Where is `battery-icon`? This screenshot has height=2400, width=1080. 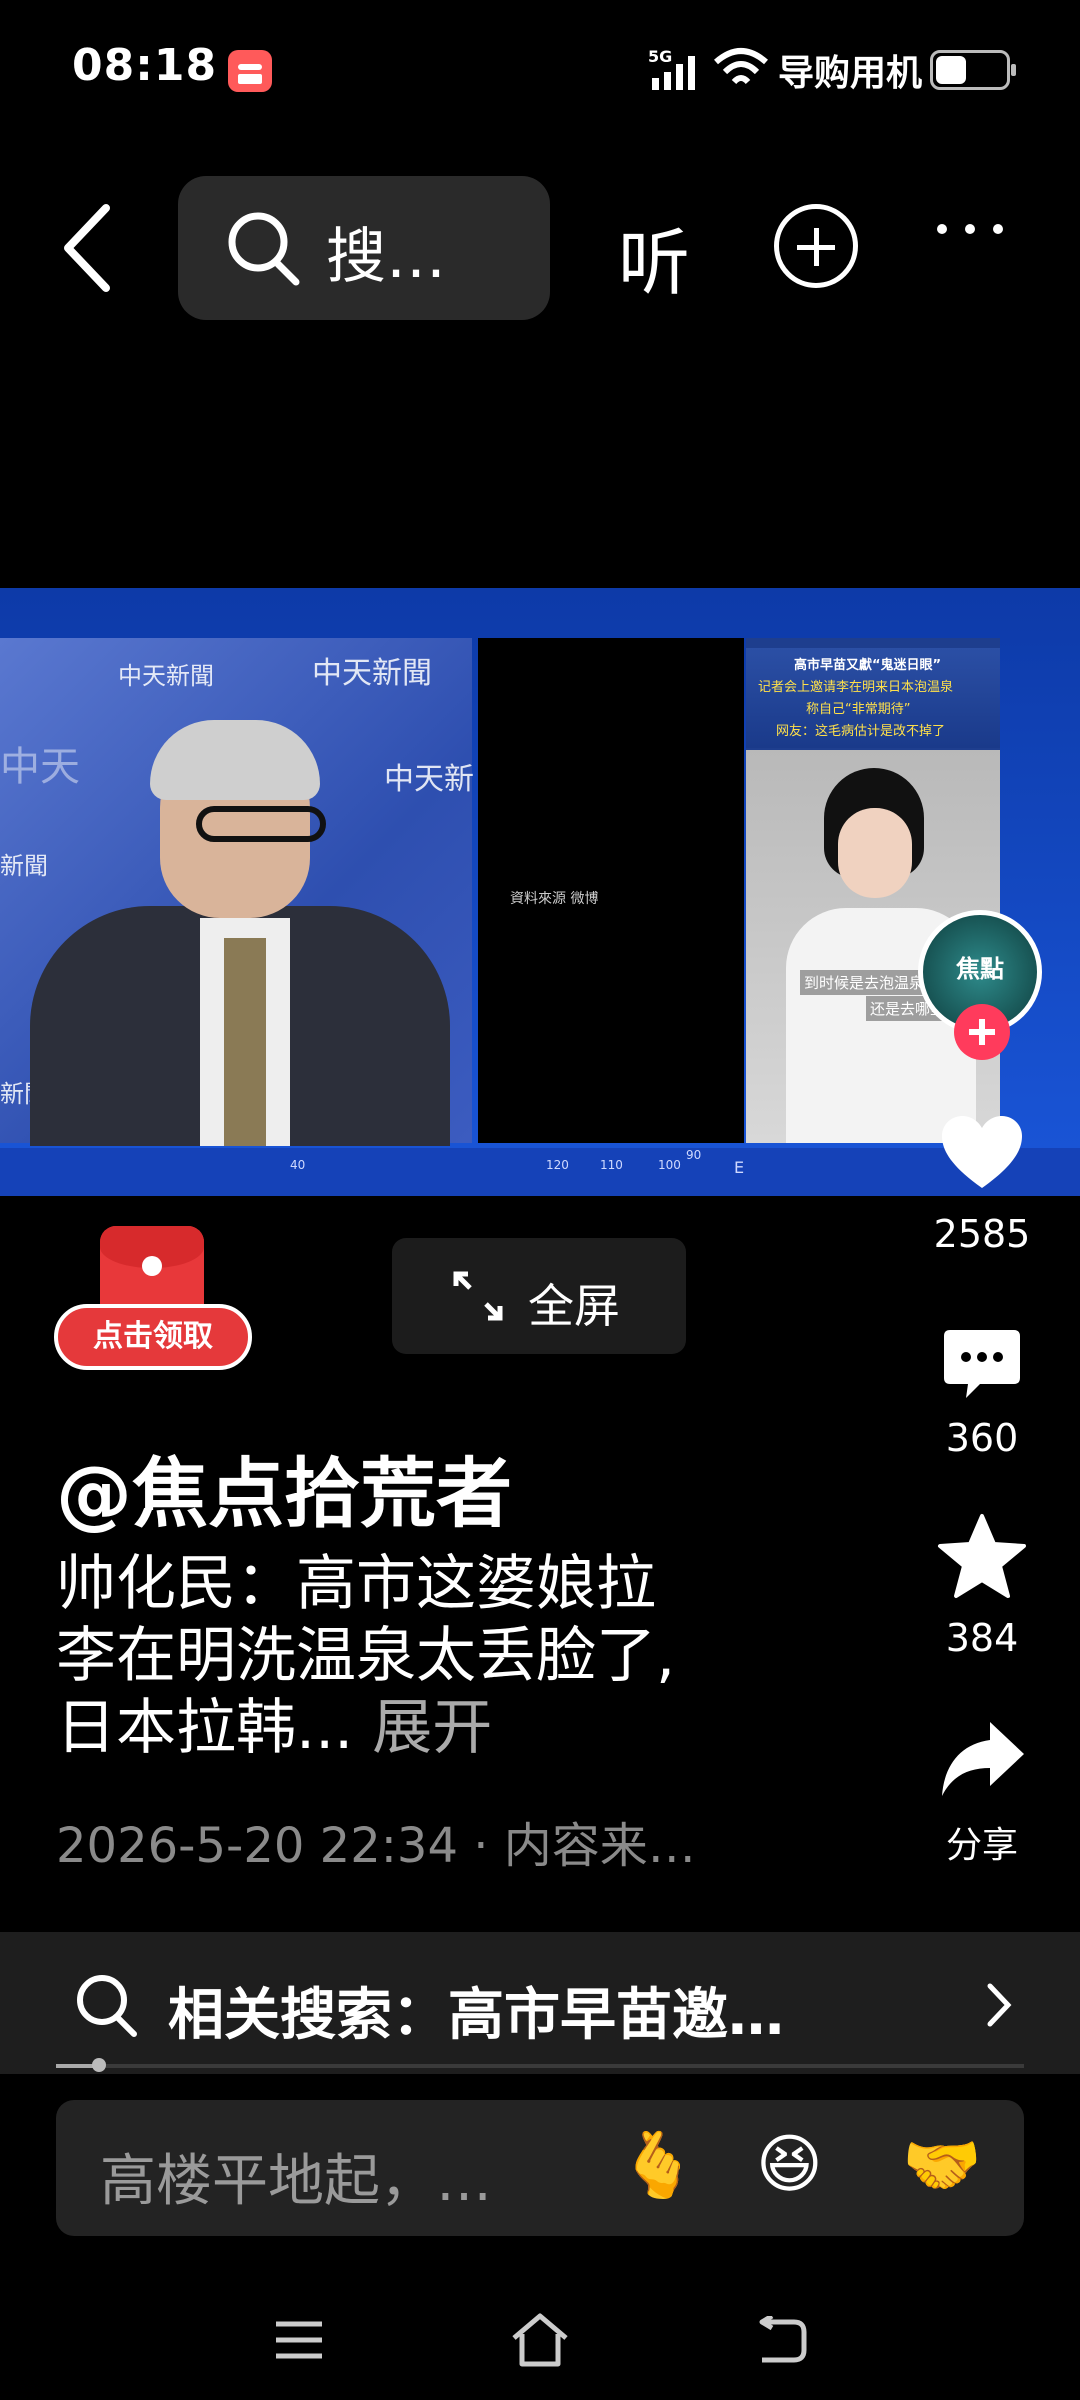
battery-icon is located at coordinates (973, 70).